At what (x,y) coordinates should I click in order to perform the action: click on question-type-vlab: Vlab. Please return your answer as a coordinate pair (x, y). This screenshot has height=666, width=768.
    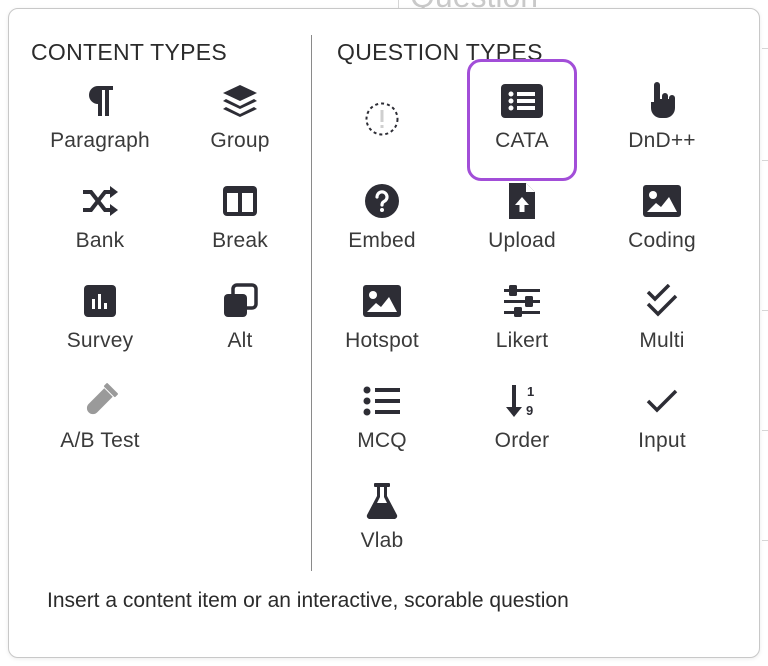
    Looking at the image, I should click on (382, 524).